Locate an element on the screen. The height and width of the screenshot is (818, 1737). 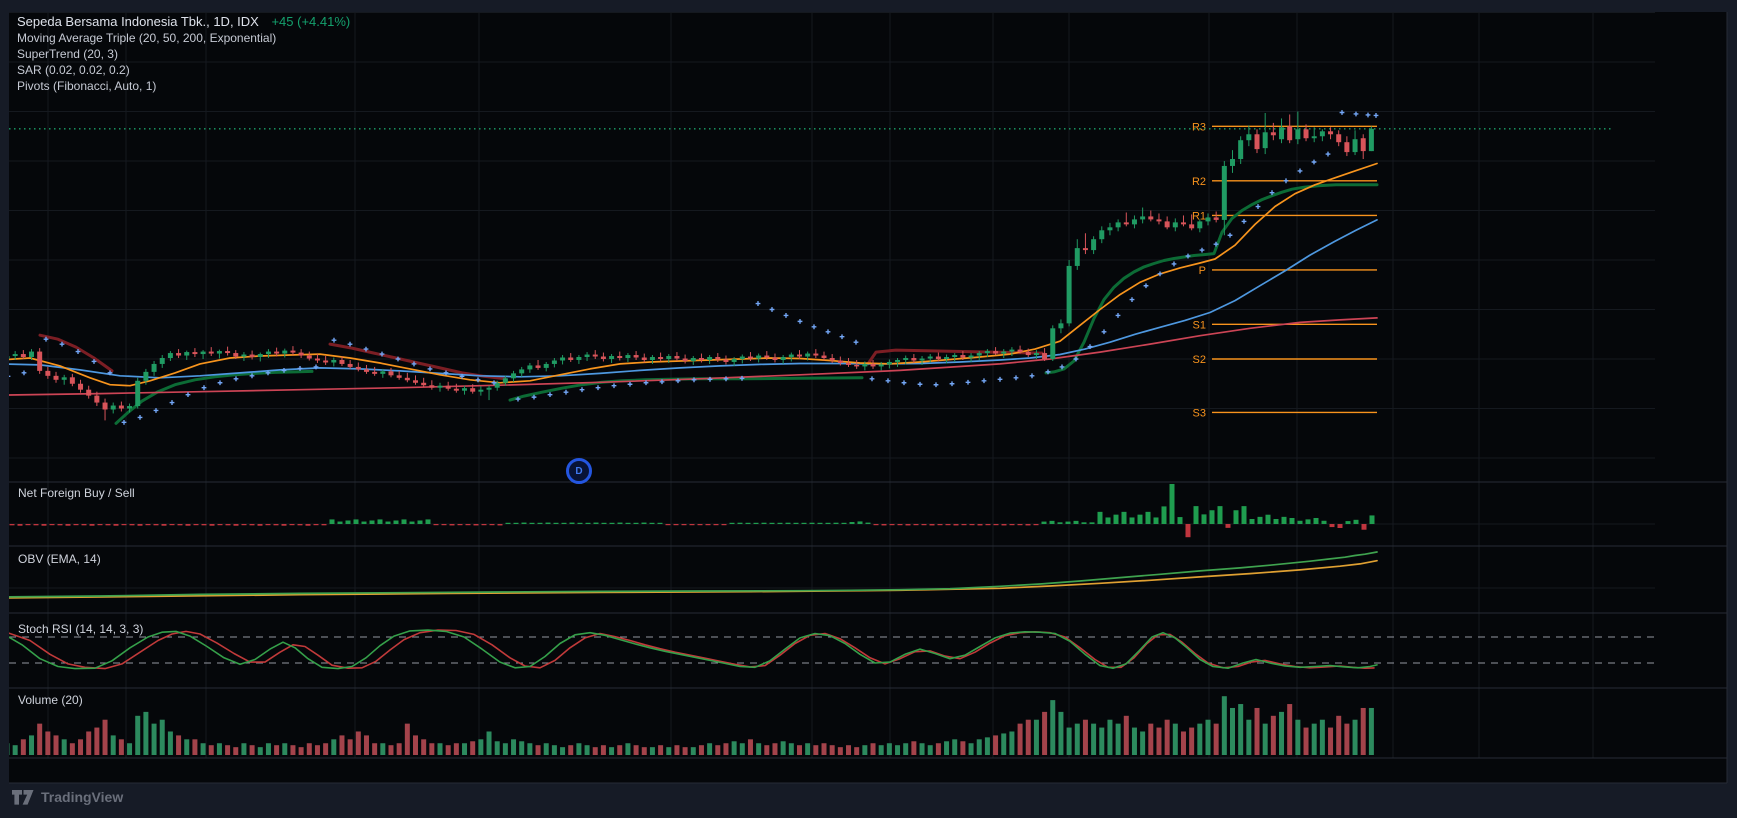
indicator-legend-sar: SAR (0.02, 0.02, 0.2) is located at coordinates (183, 70).